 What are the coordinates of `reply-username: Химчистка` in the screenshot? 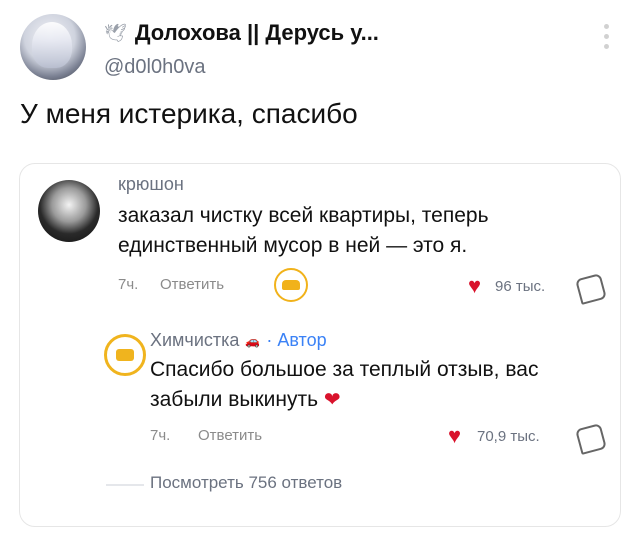 It's located at (194, 340).